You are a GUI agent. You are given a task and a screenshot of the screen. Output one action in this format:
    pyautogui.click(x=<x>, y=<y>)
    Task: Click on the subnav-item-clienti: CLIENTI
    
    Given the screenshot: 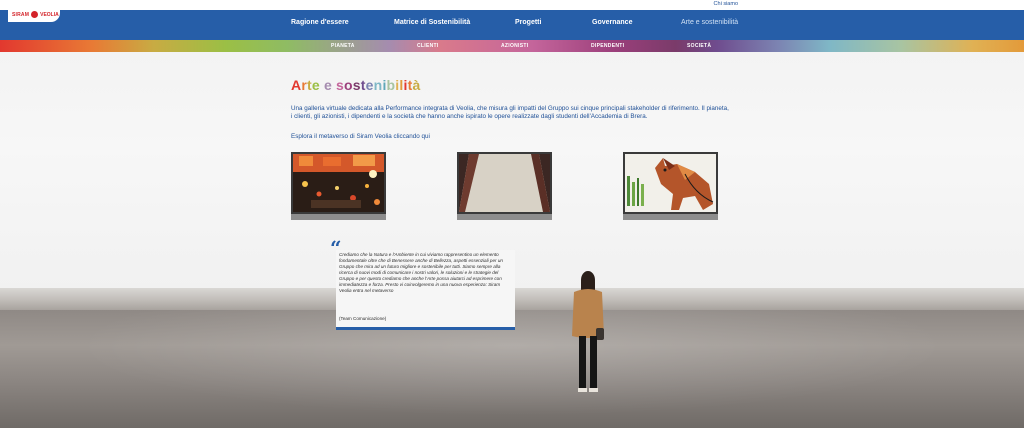 What is the action you would take?
    pyautogui.click(x=428, y=46)
    